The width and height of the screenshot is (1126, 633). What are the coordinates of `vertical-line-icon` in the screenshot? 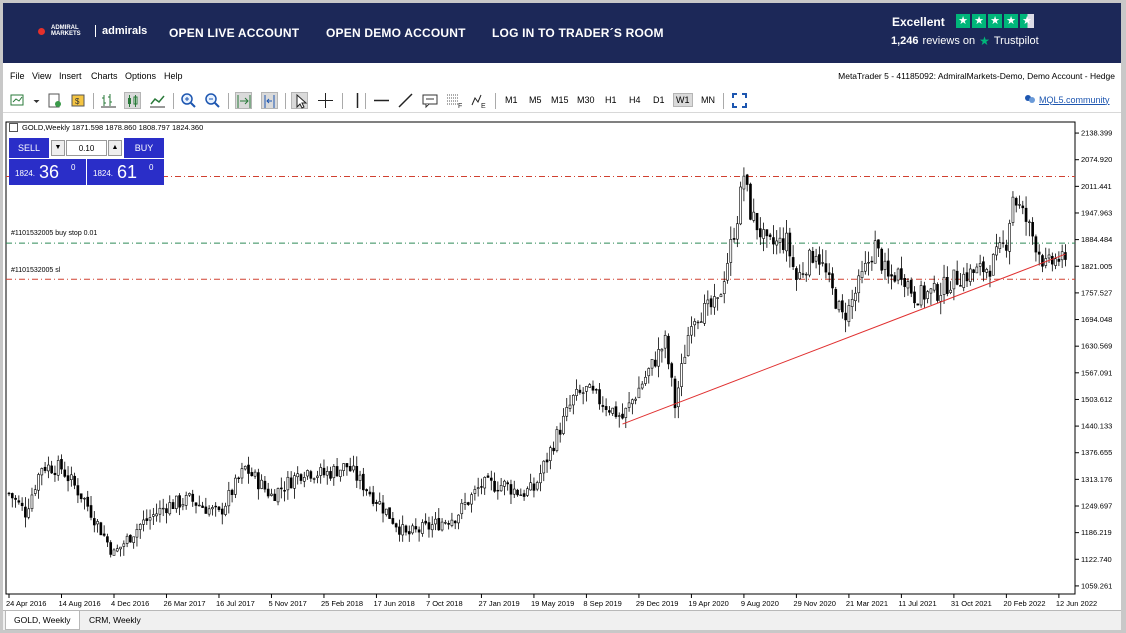 It's located at (357, 100).